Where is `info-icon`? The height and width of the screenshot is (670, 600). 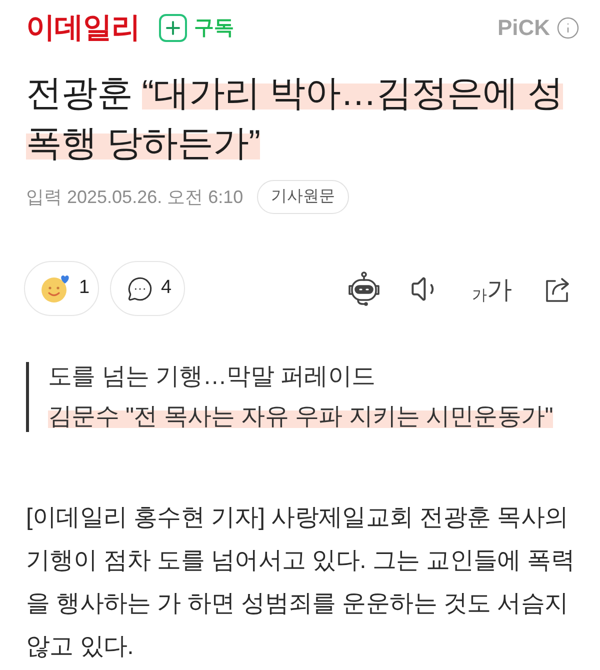 info-icon is located at coordinates (568, 28).